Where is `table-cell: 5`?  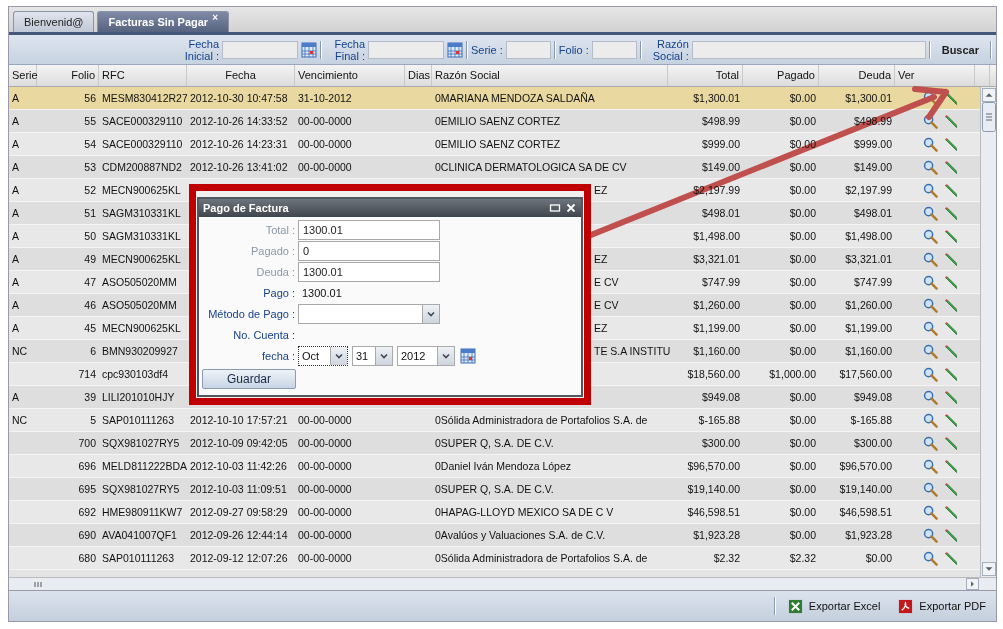 table-cell: 5 is located at coordinates (93, 420).